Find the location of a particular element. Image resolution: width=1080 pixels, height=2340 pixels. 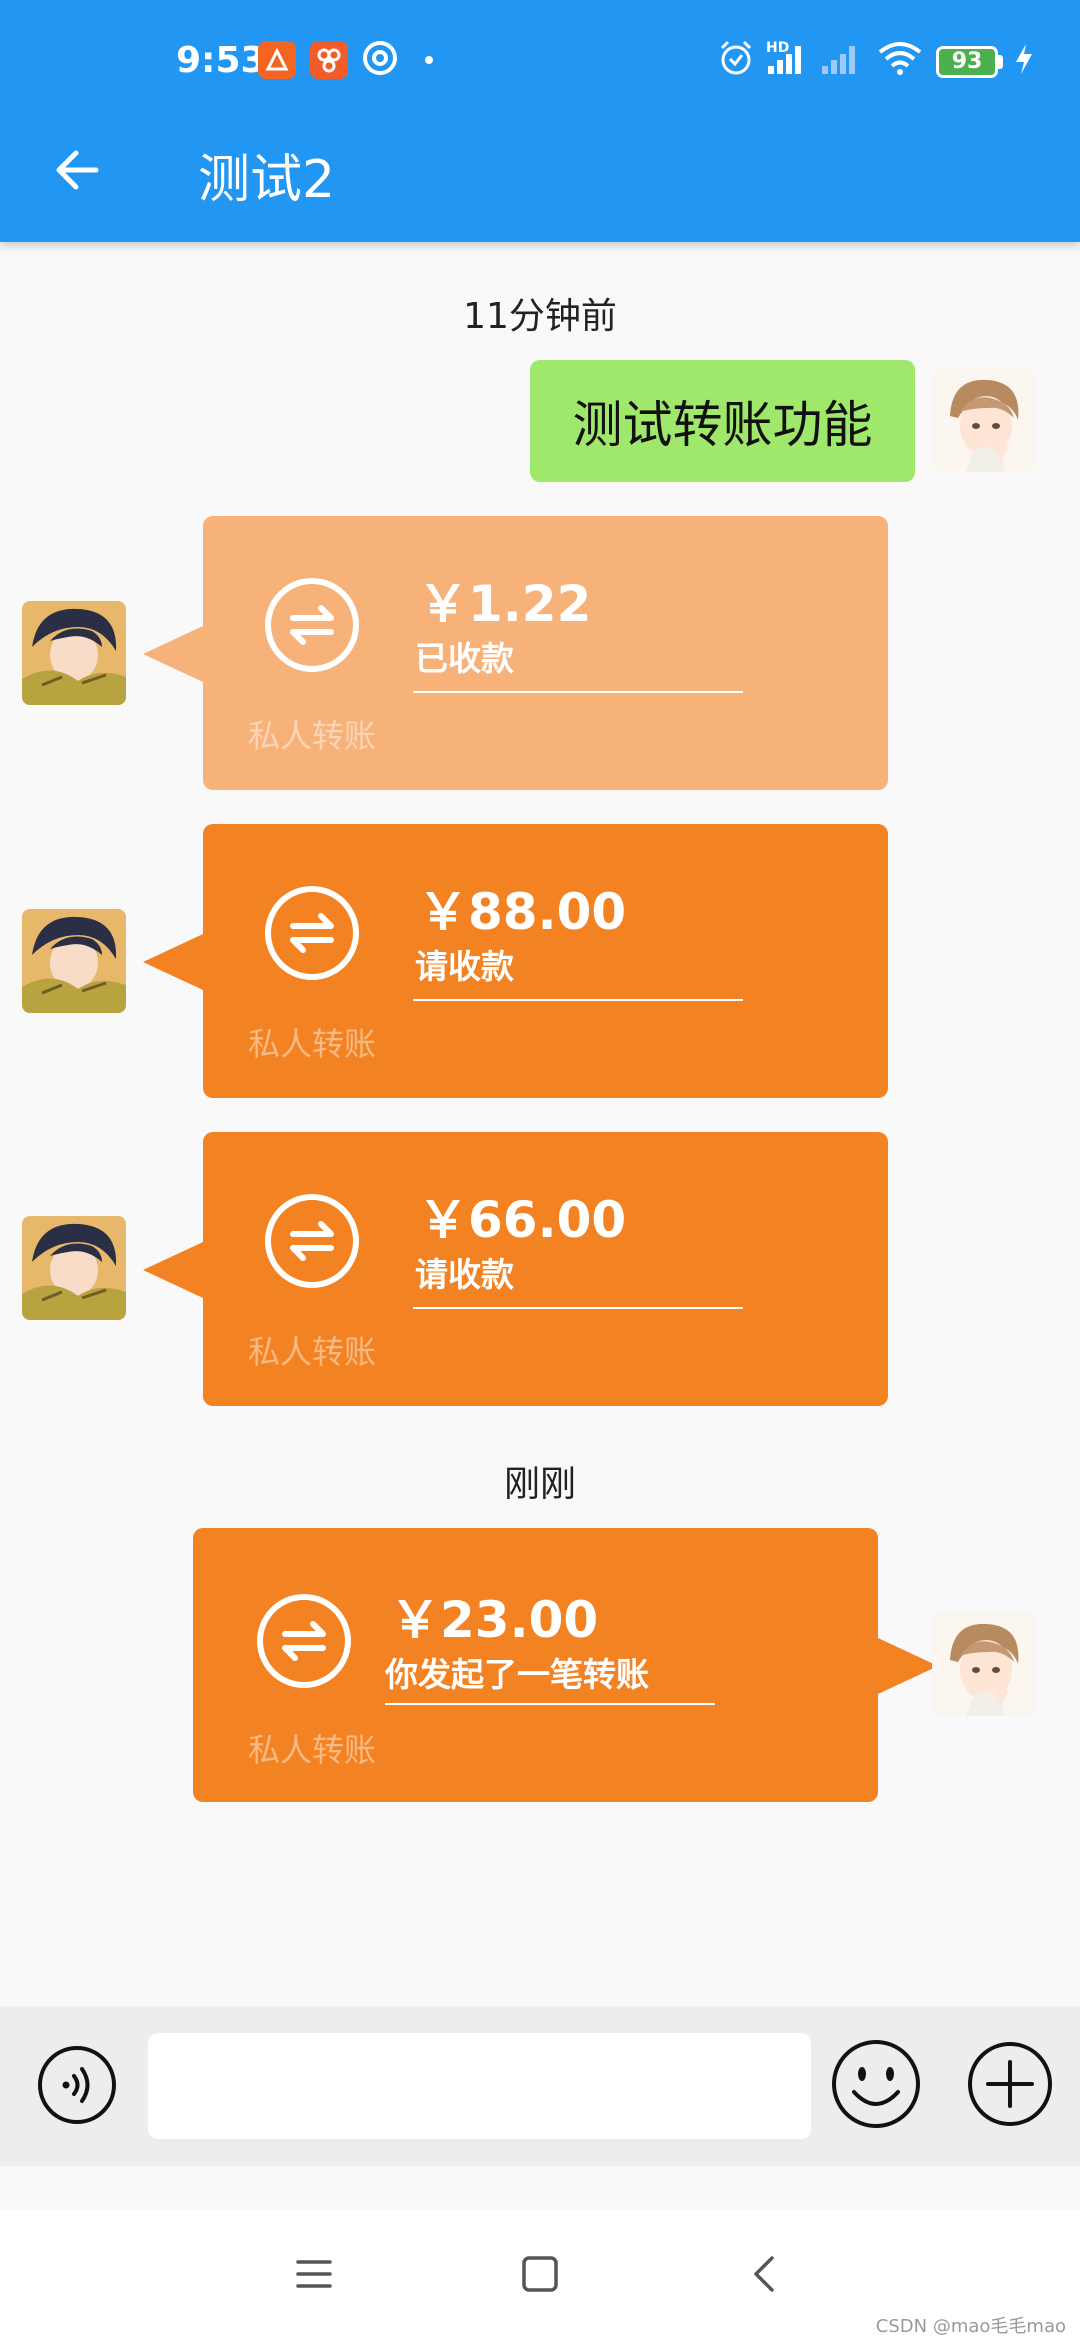

battery-level: 93 is located at coordinates (967, 61).